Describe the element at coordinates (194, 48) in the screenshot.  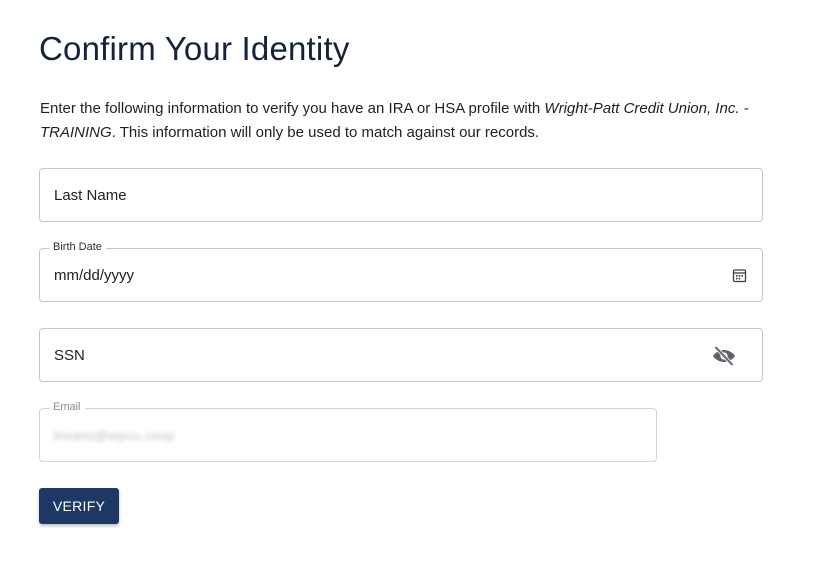
I see `page-title: Confirm Your Identity` at that location.